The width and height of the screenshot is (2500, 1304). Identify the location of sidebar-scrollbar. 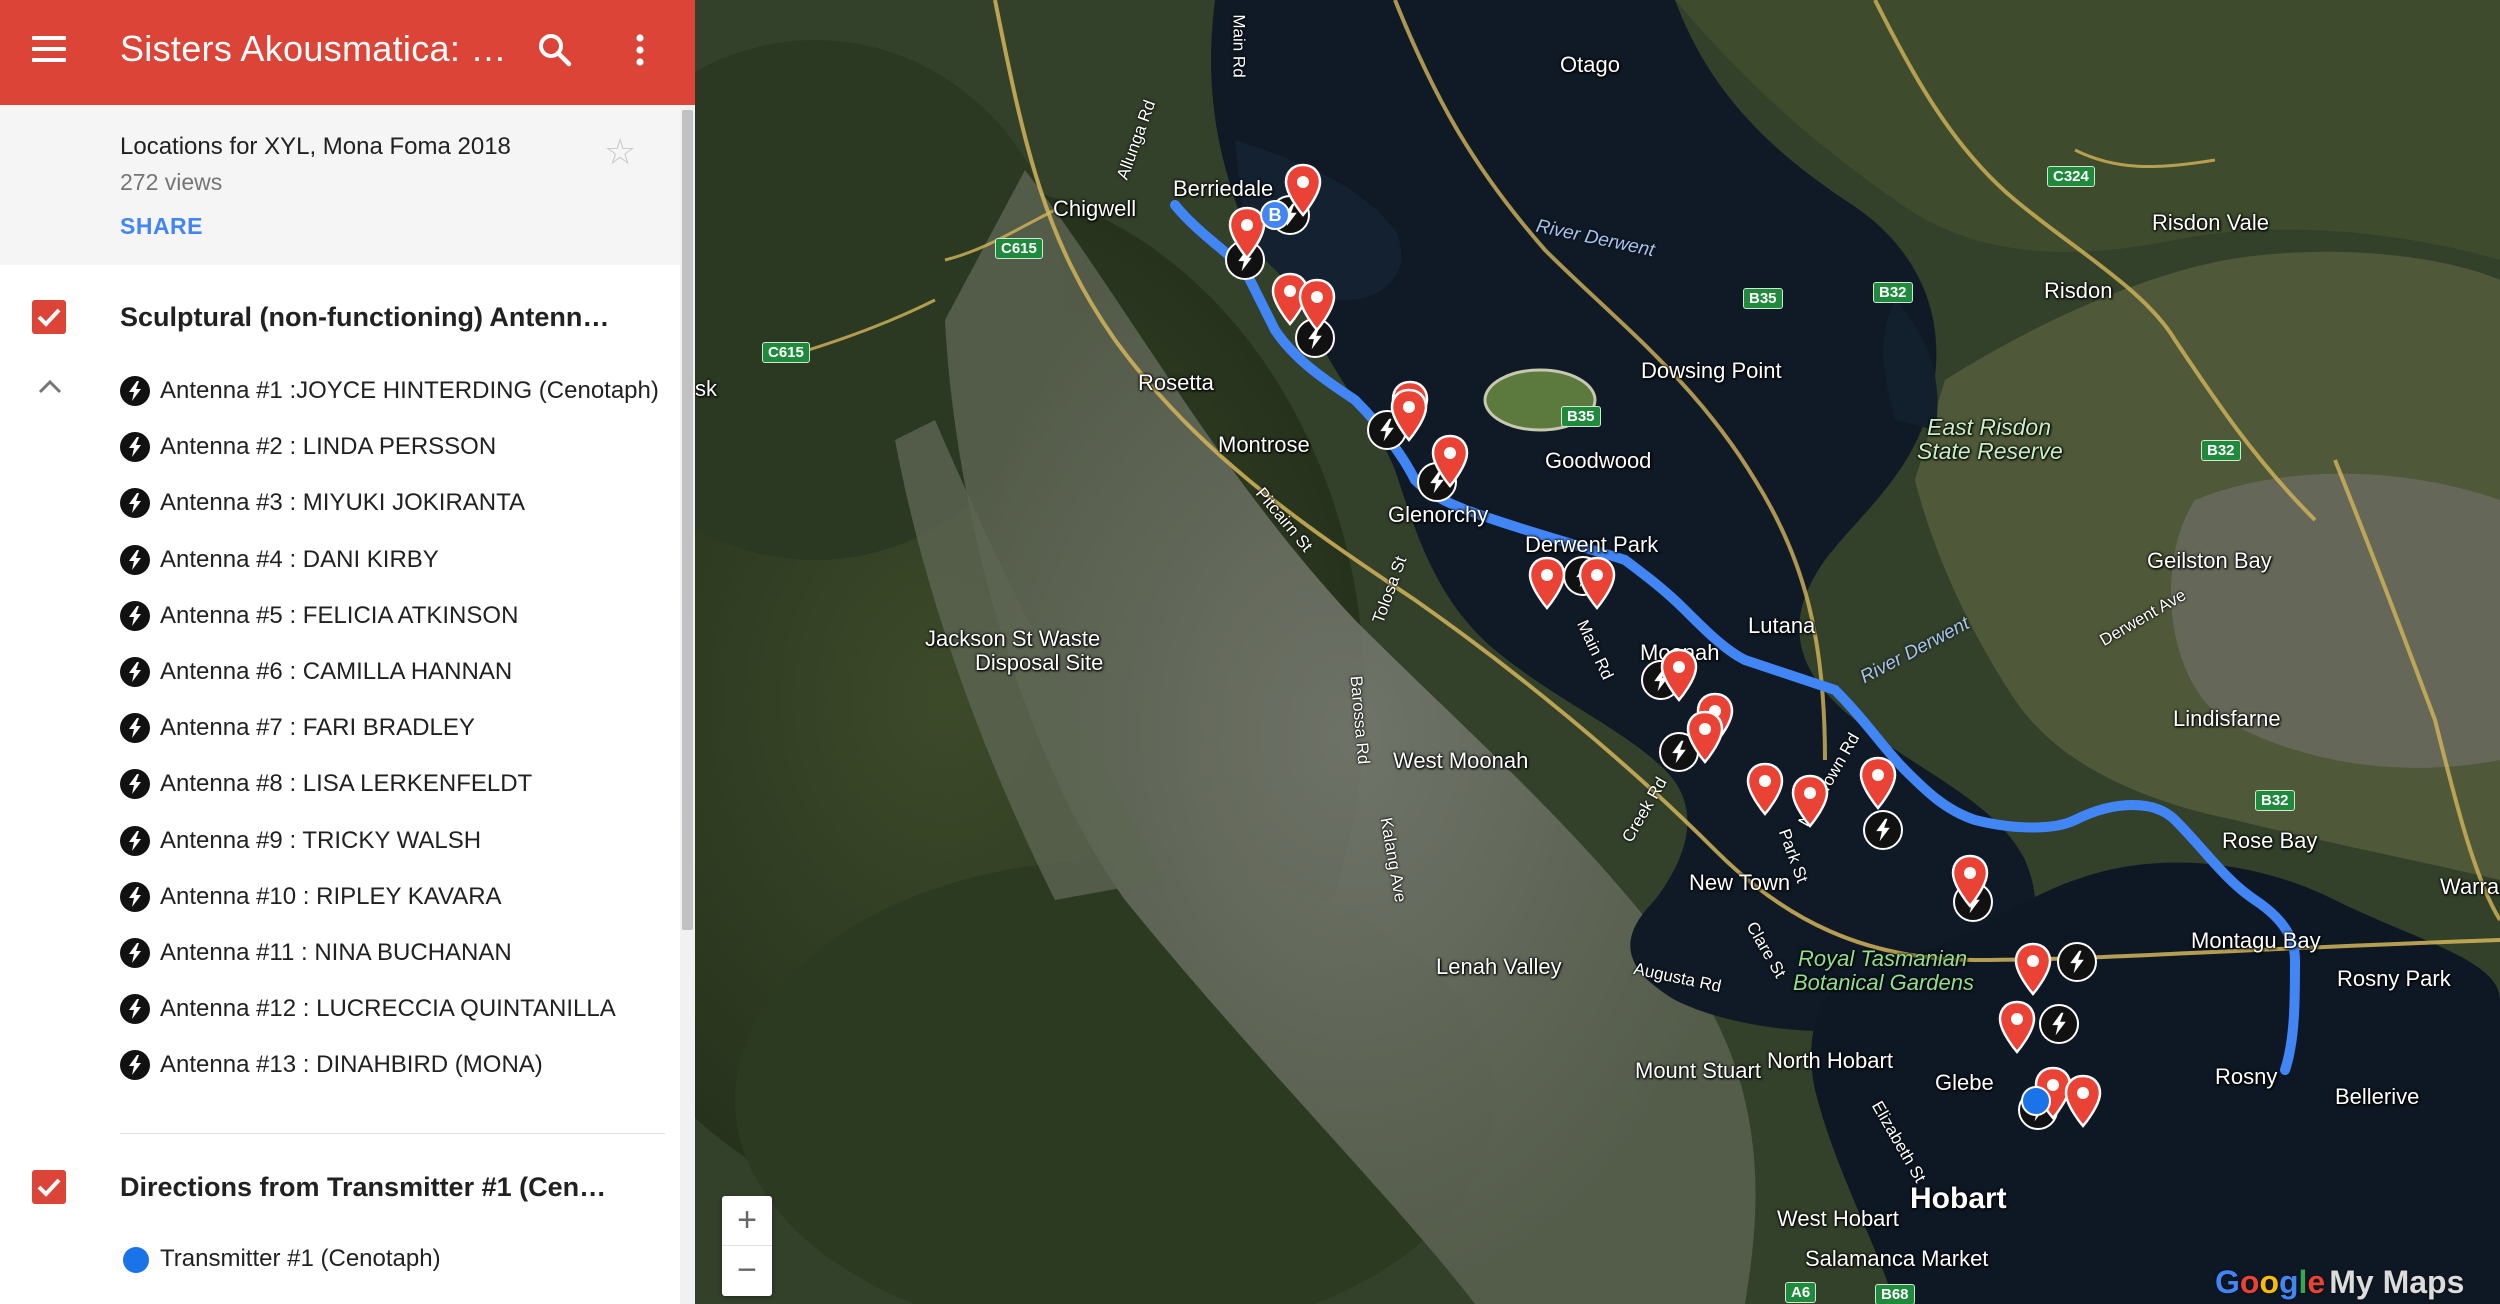
(687, 704).